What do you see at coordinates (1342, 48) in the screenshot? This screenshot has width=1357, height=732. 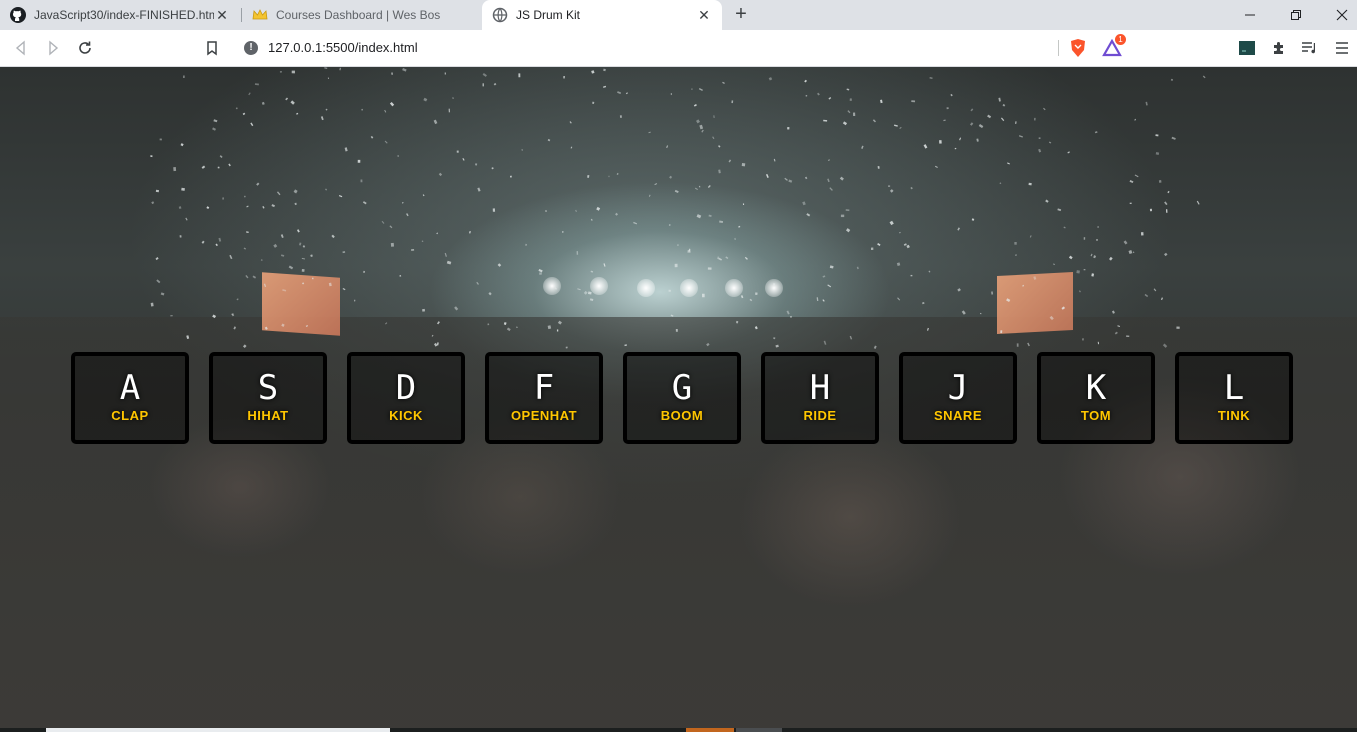 I see `browser-menu-button` at bounding box center [1342, 48].